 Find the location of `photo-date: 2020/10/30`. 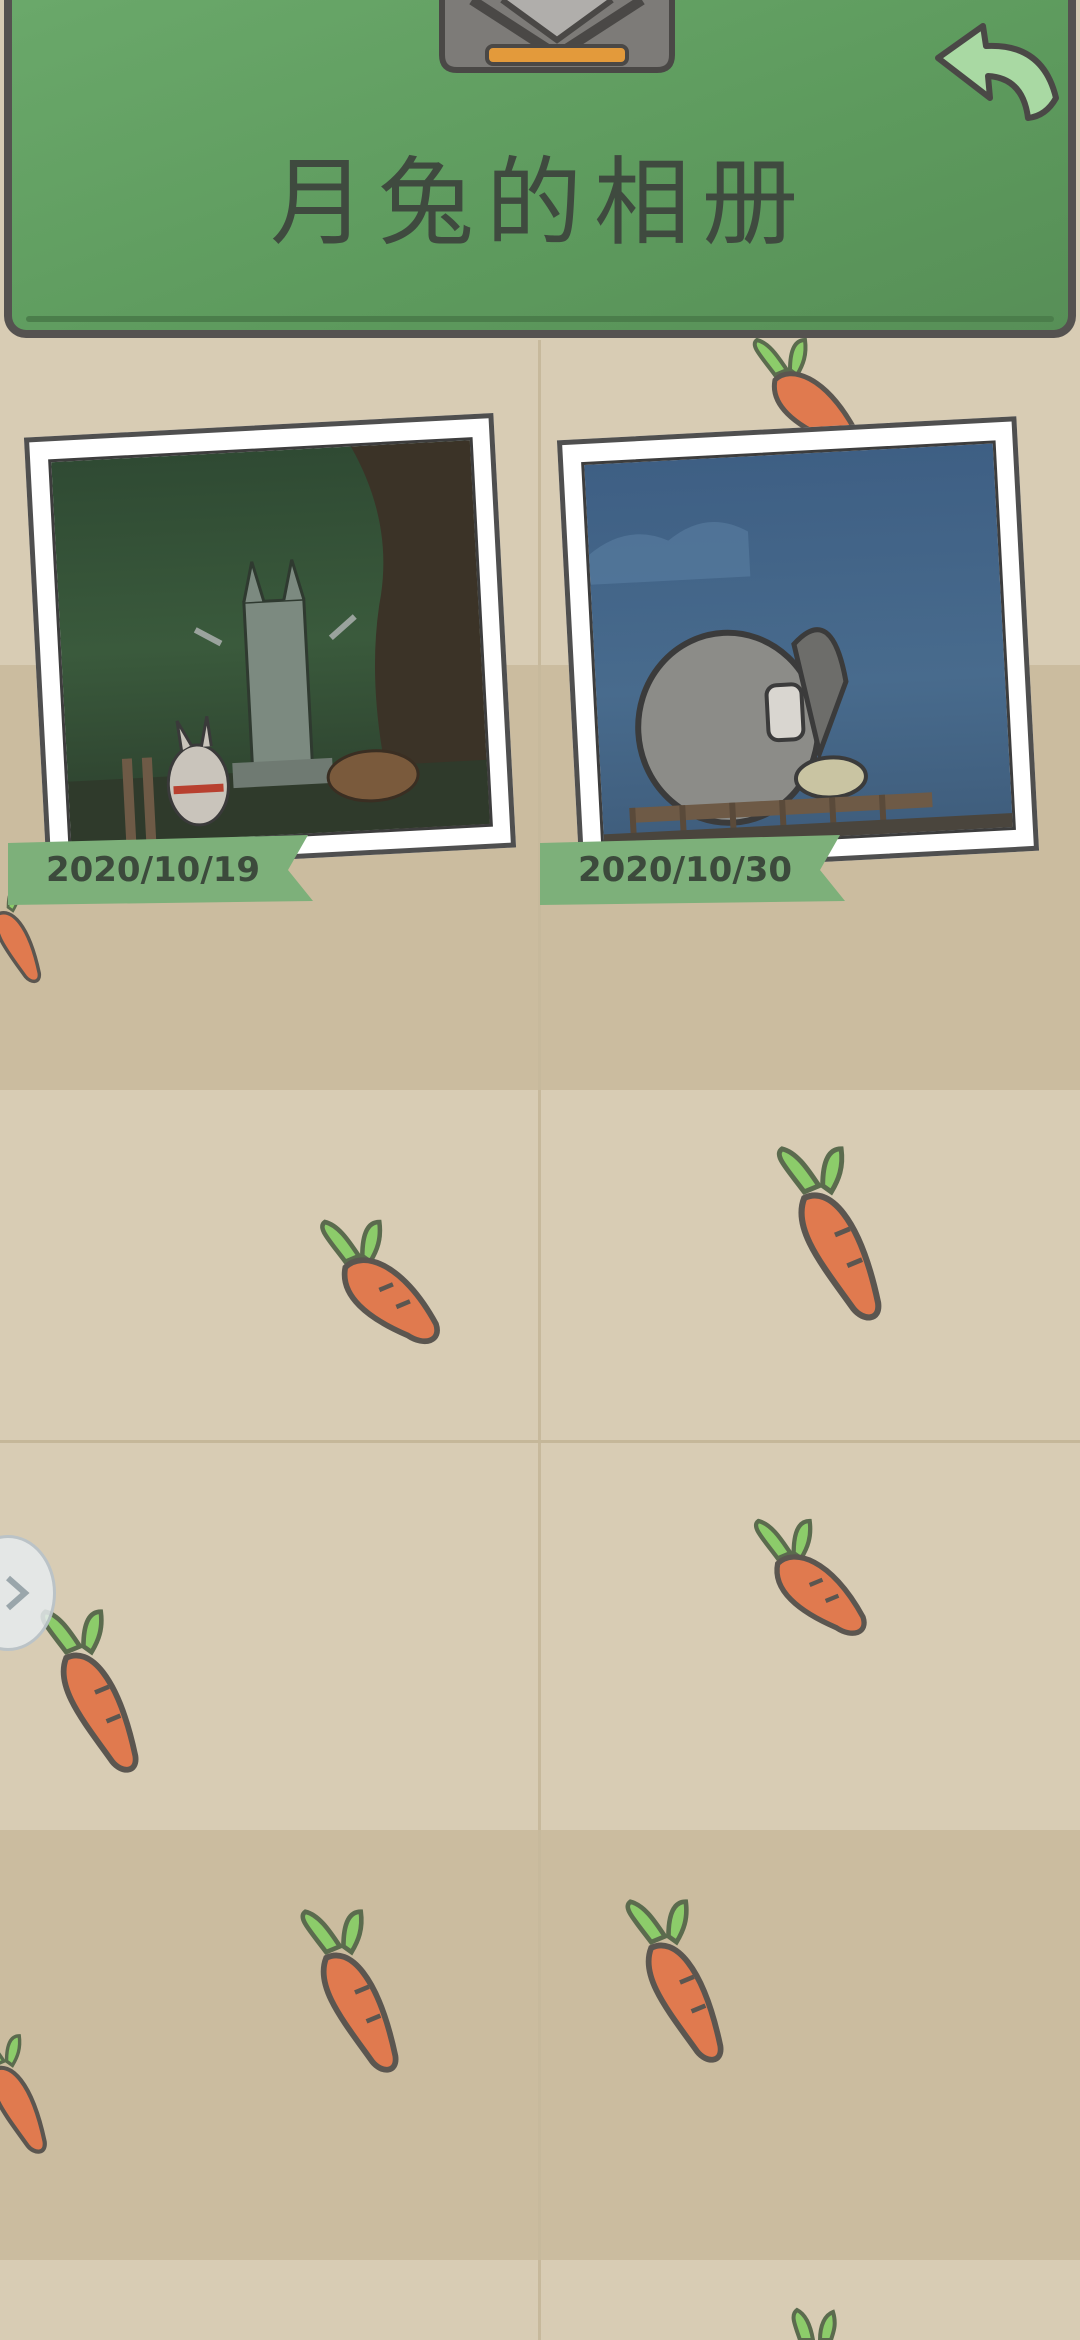

photo-date: 2020/10/30 is located at coordinates (685, 870).